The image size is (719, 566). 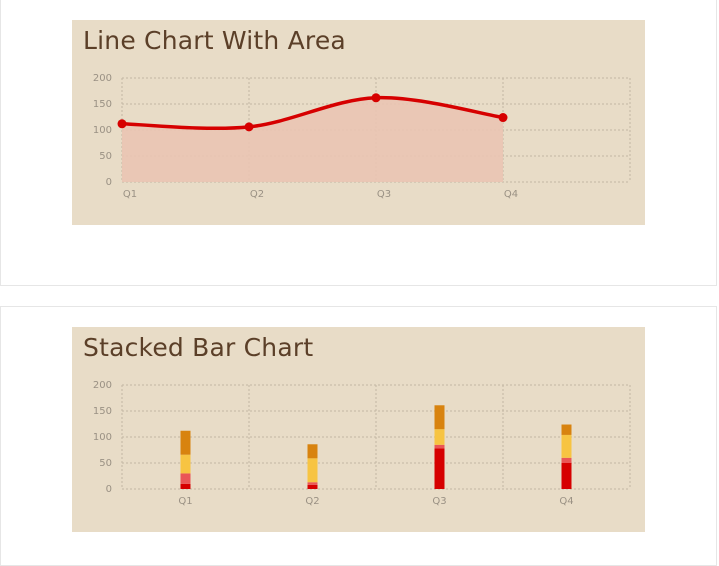 What do you see at coordinates (384, 194) in the screenshot?
I see `area-xtick-label: Q3` at bounding box center [384, 194].